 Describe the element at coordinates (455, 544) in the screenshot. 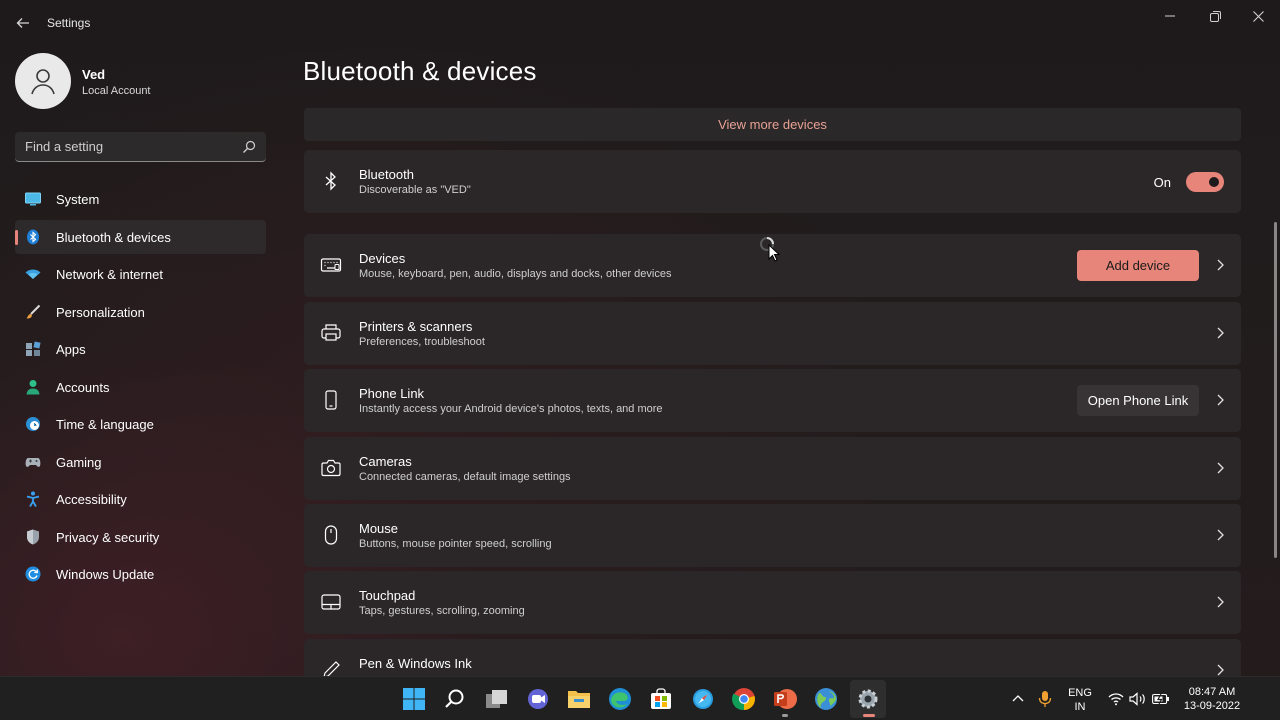

I see `card-subtitle: Buttons, mouse pointer speed, scrolling` at that location.